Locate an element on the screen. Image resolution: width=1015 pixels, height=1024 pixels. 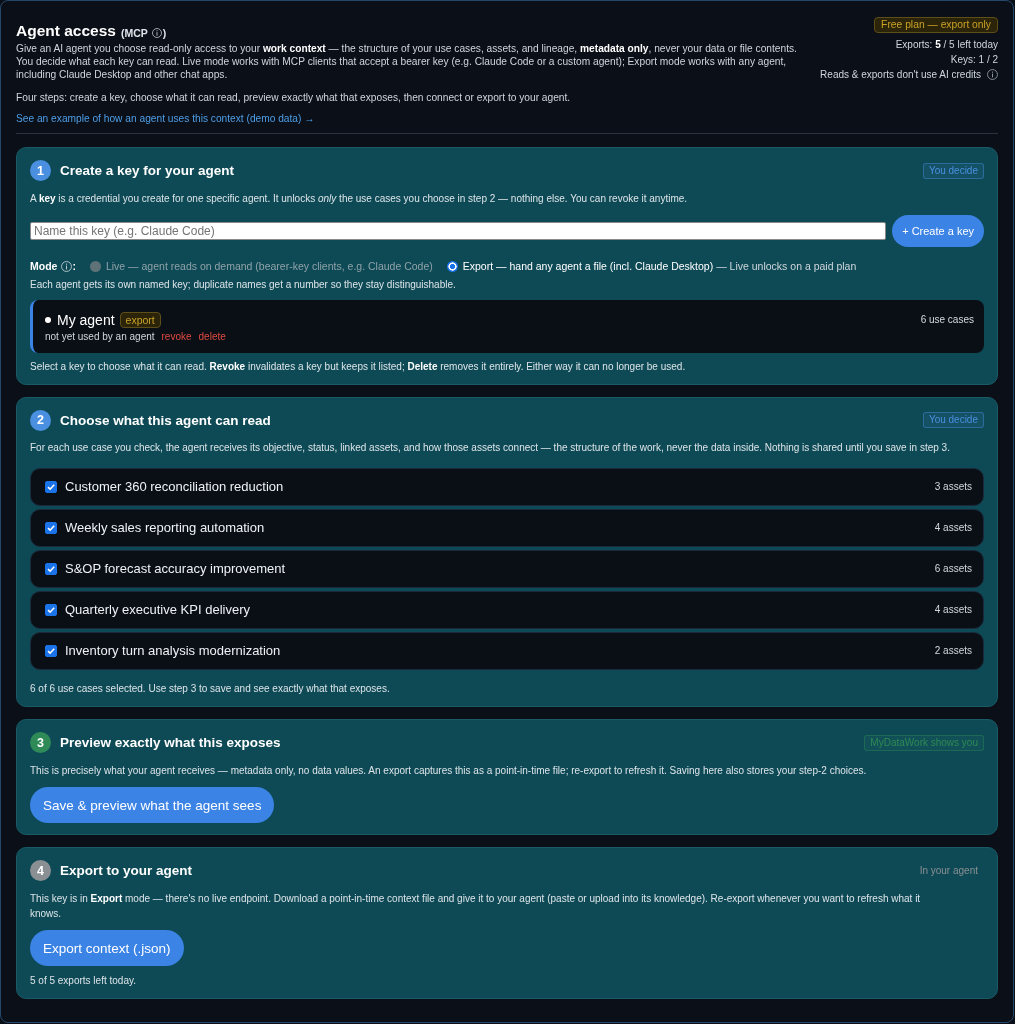
key-name: My agent is located at coordinates (86, 320).